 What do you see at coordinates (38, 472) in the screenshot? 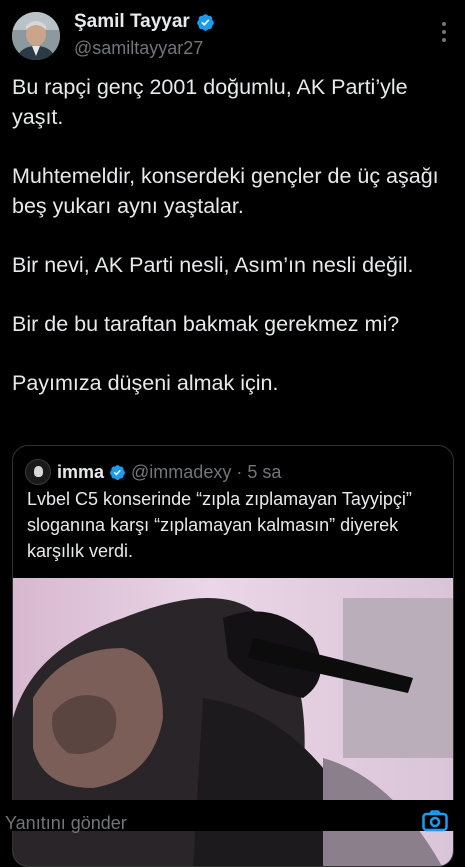
I see `quoted-author-avatar` at bounding box center [38, 472].